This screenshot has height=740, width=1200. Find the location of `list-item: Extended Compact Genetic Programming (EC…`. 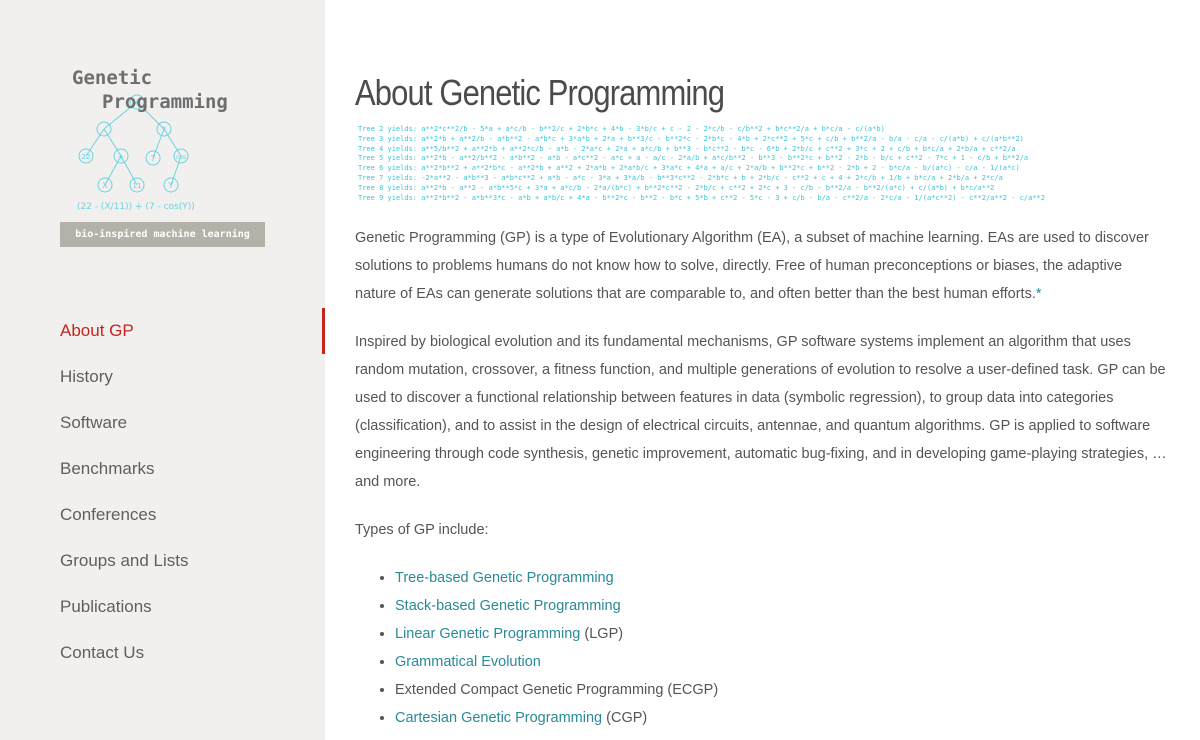

list-item: Extended Compact Genetic Programming (EC… is located at coordinates (781, 690).